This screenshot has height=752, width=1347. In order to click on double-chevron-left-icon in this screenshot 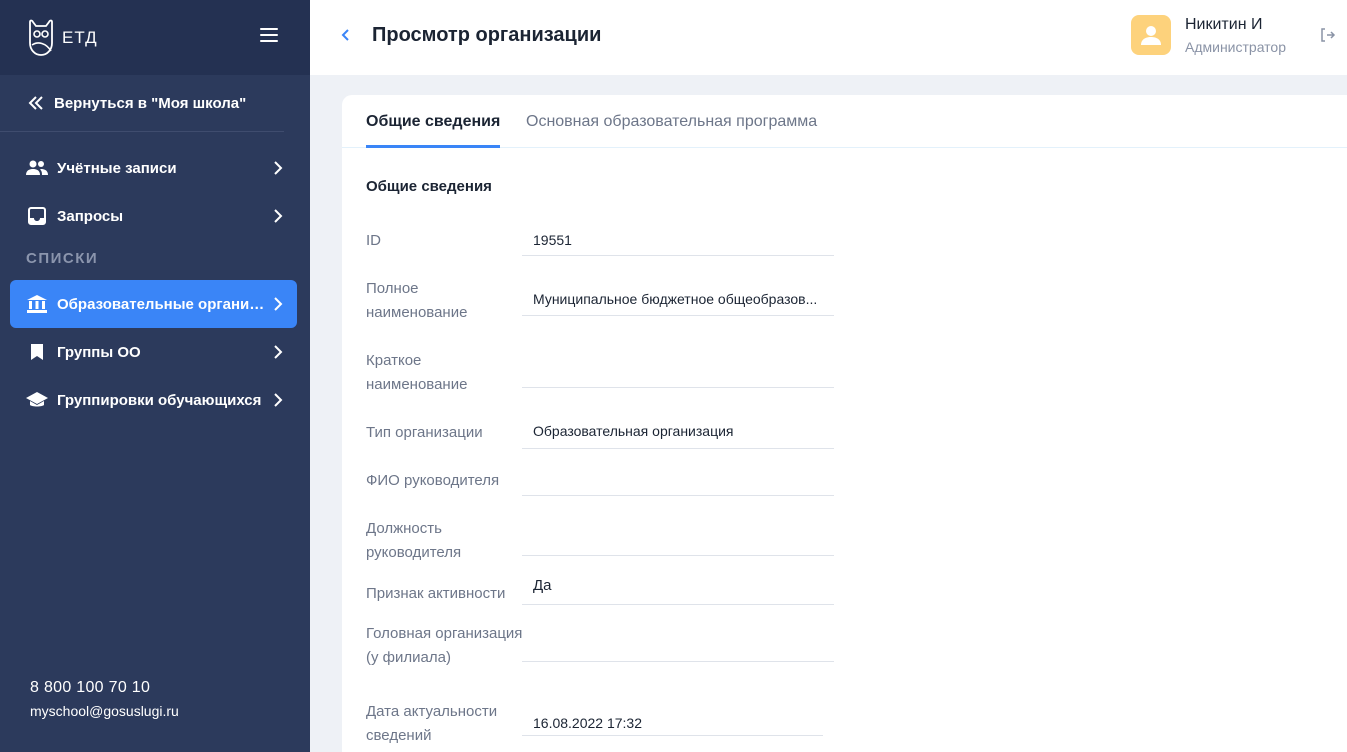, I will do `click(35, 103)`.